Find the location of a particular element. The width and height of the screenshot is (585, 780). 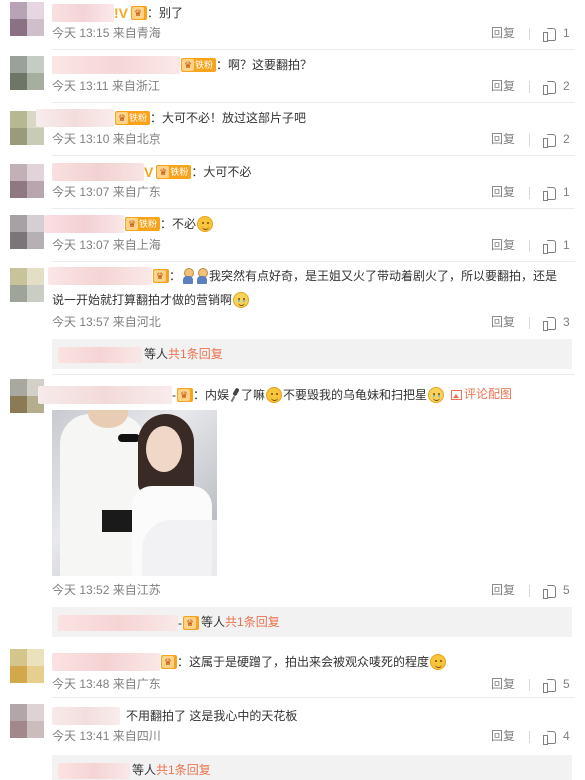

comment-meta: 今天 13:15 来自青海 is located at coordinates (106, 33).